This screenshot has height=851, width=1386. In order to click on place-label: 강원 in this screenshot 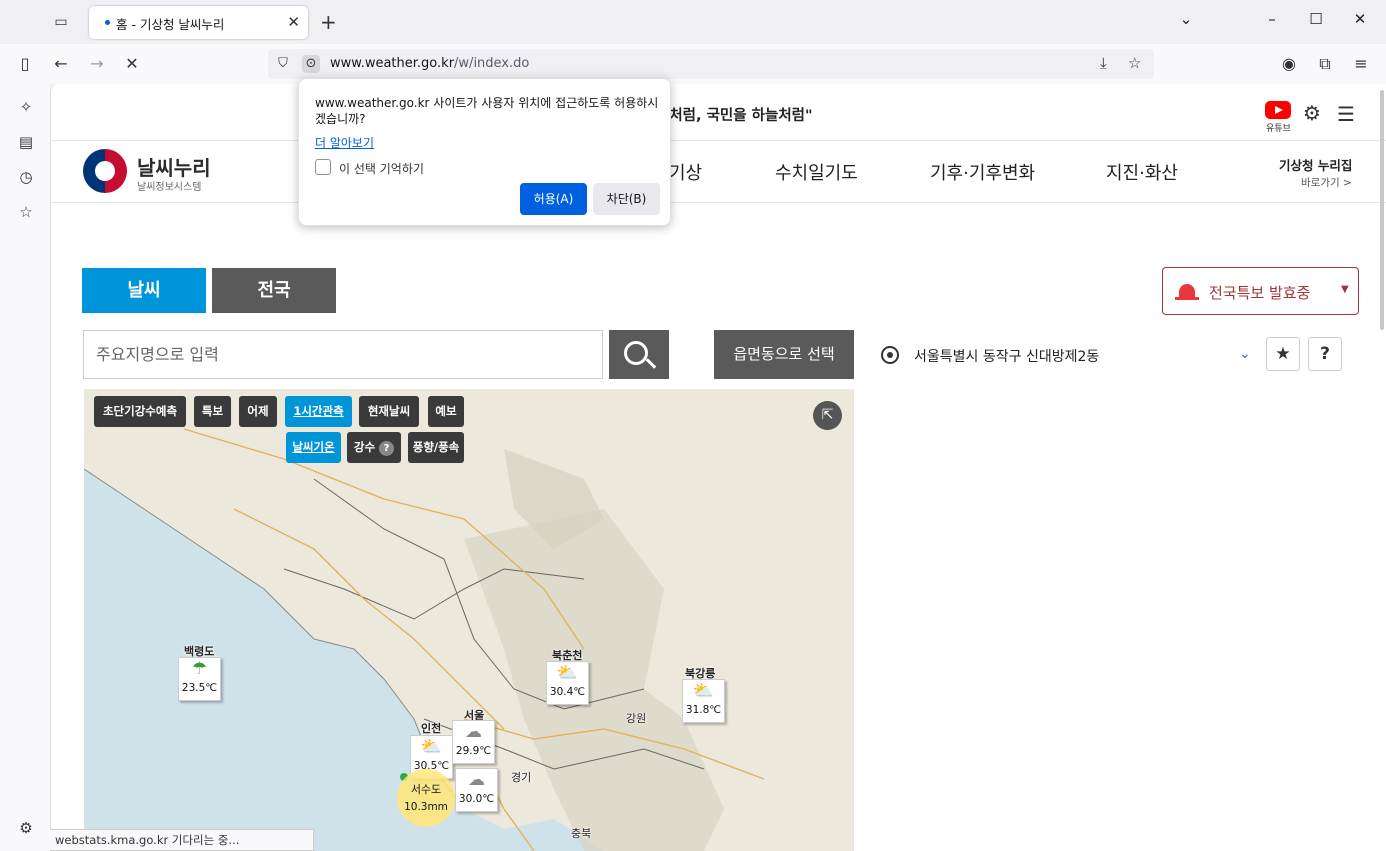, I will do `click(636, 718)`.